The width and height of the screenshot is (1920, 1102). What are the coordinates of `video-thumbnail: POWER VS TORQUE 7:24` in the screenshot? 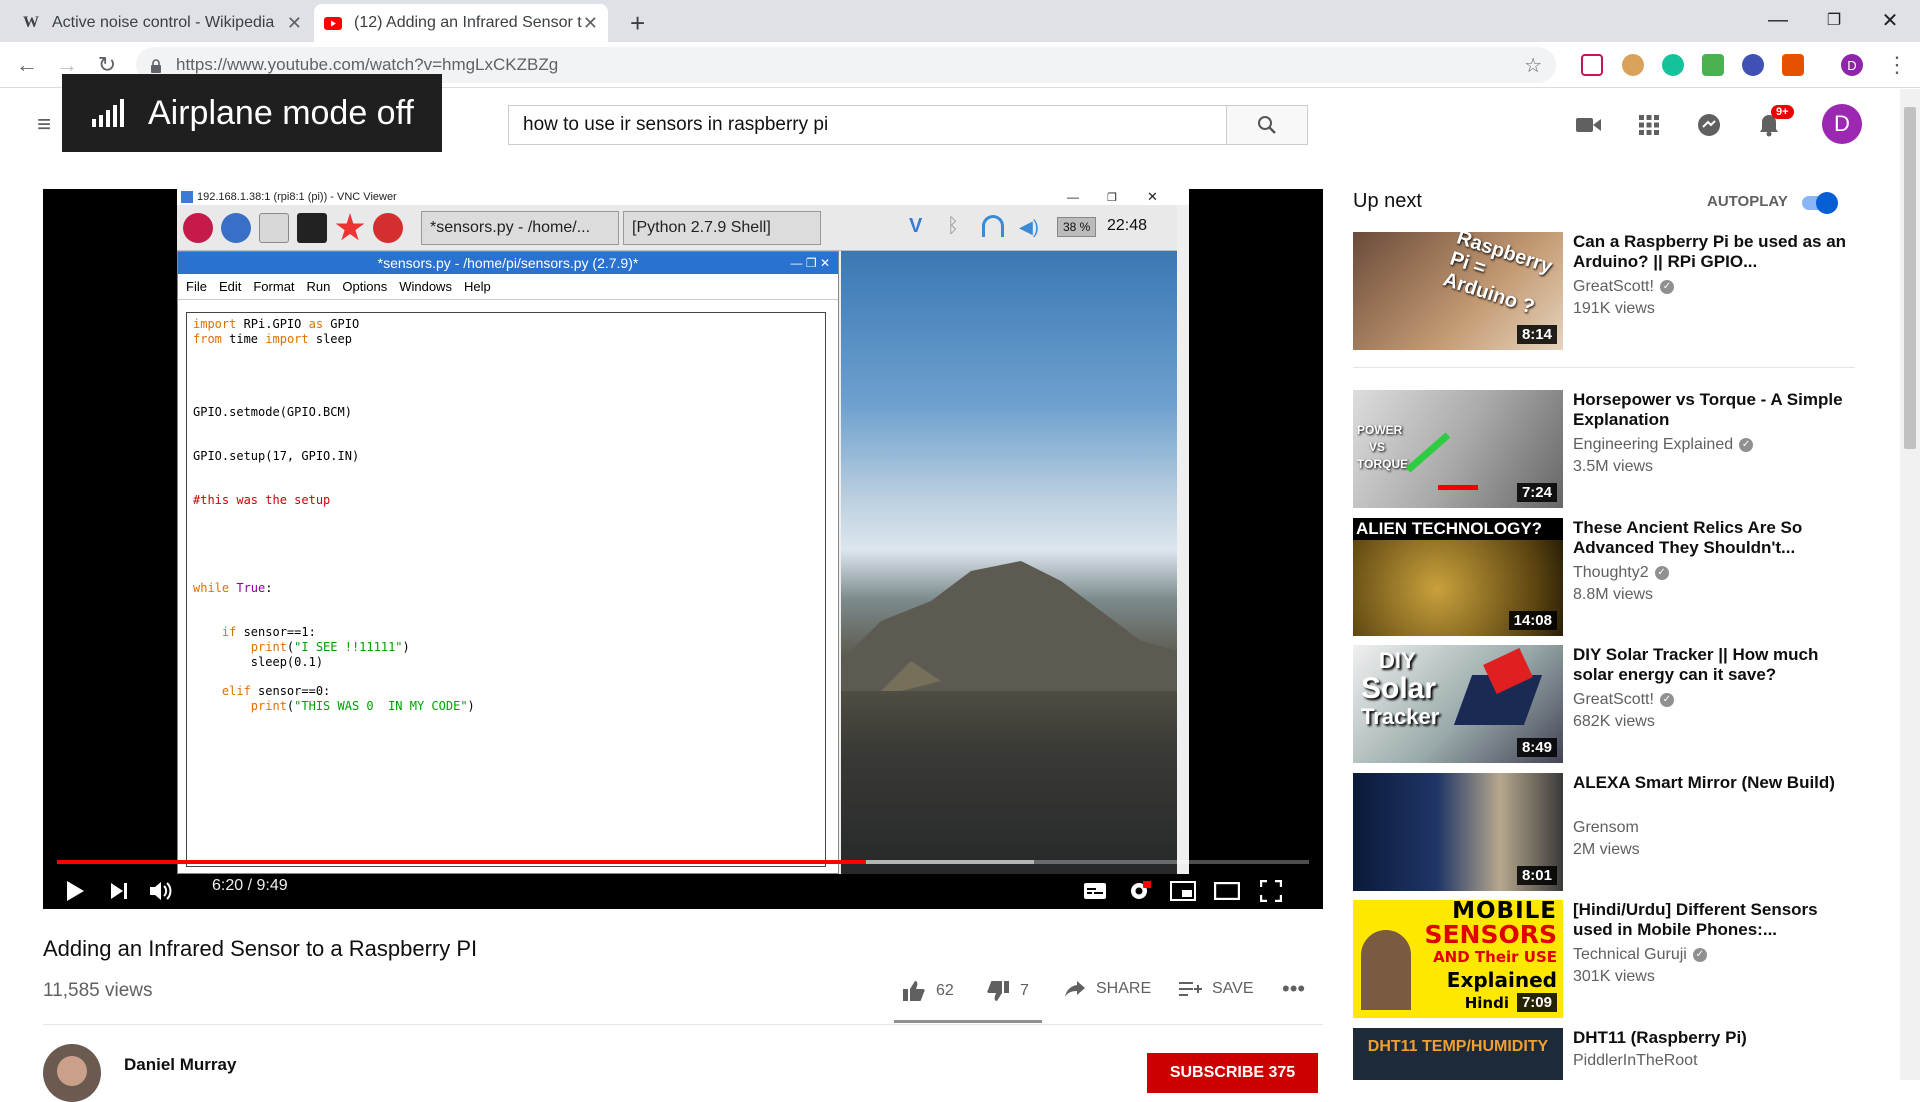 It's located at (1458, 449).